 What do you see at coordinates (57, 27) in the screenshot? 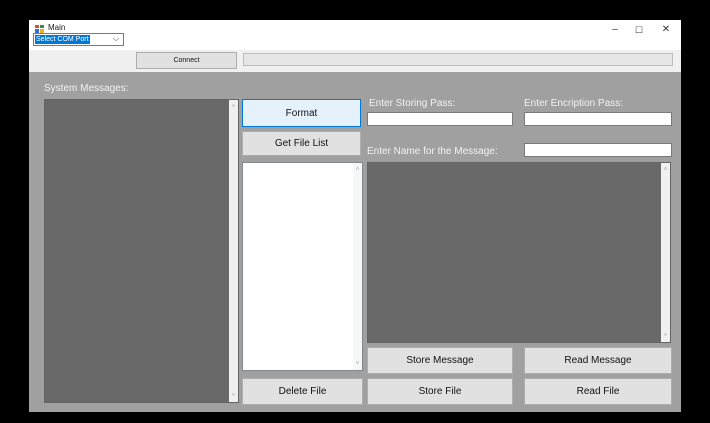
I see `window-title: Main` at bounding box center [57, 27].